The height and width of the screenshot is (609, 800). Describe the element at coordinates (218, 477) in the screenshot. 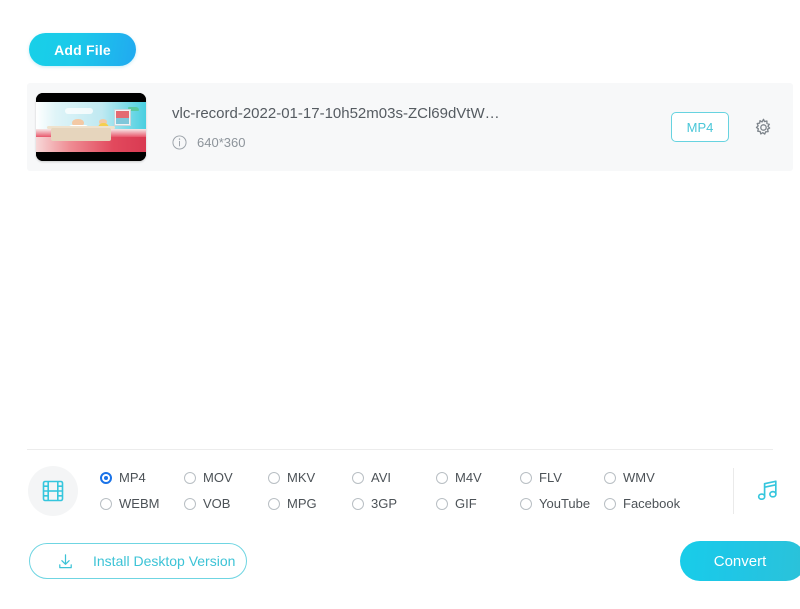

I see `format-label: MOV` at that location.